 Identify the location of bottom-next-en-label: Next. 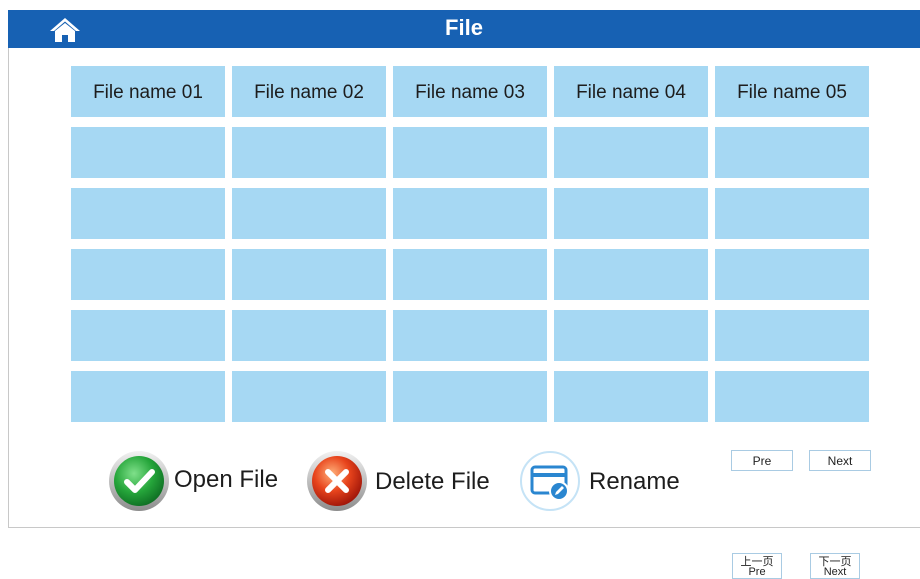
(835, 572).